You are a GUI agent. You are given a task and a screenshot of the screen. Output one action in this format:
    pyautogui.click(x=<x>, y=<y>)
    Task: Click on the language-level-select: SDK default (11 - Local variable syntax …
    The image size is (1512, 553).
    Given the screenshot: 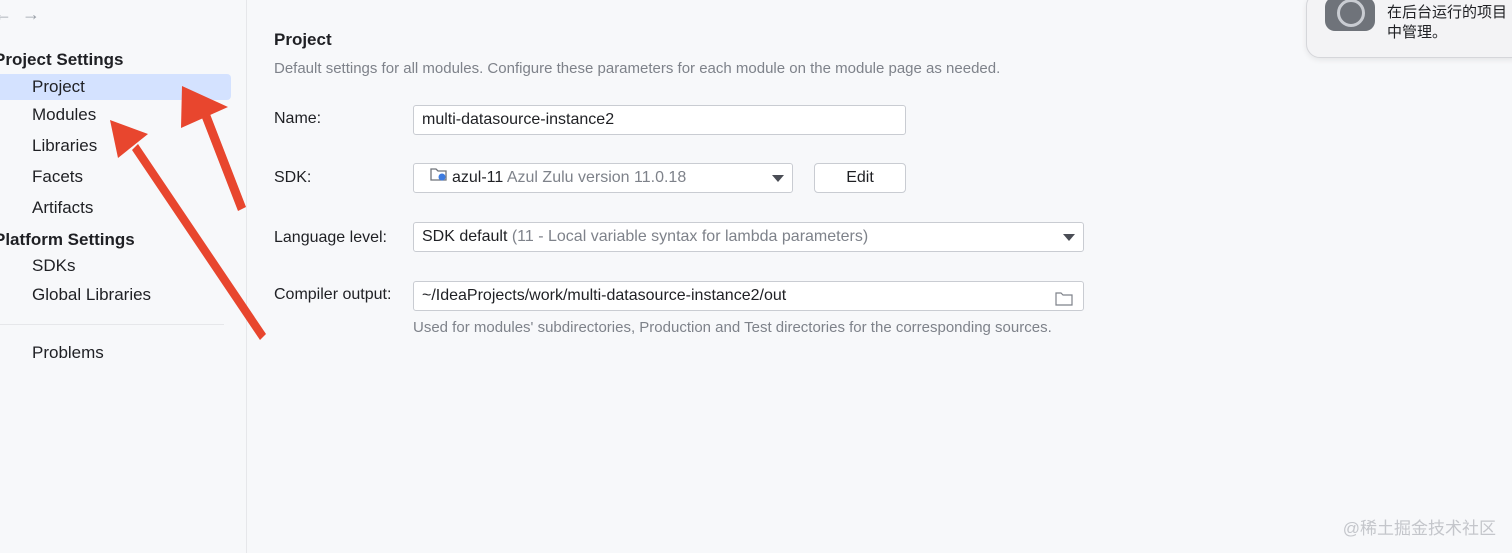 What is the action you would take?
    pyautogui.click(x=748, y=237)
    